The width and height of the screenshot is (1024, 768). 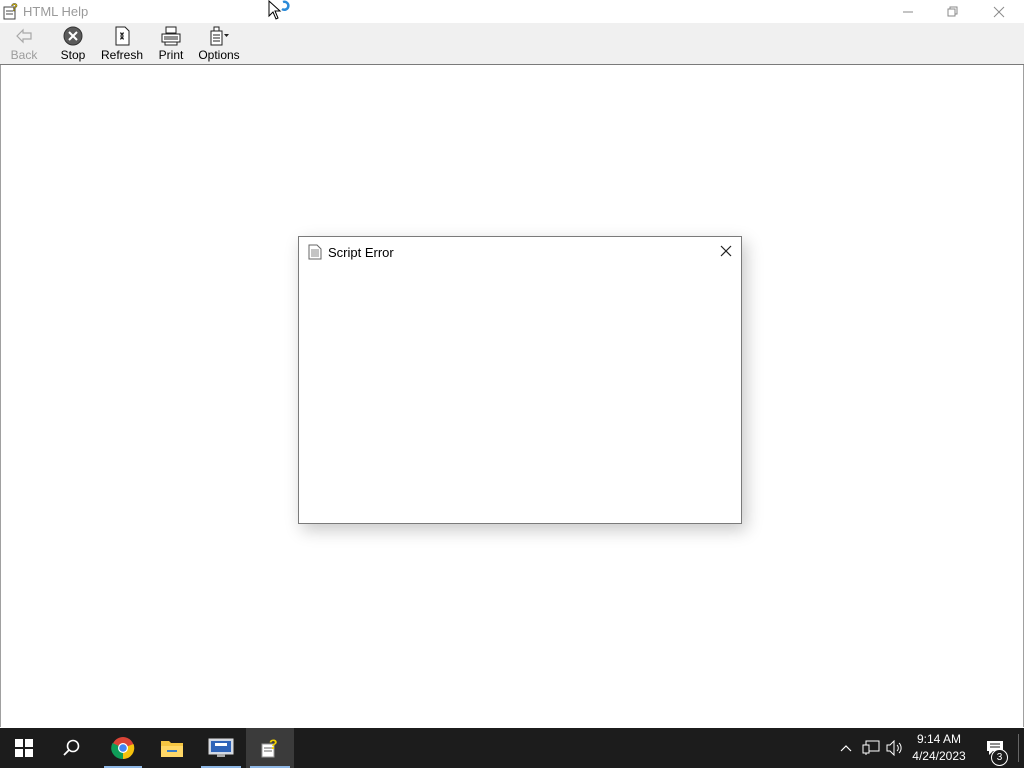 What do you see at coordinates (171, 36) in the screenshot?
I see `printer-icon` at bounding box center [171, 36].